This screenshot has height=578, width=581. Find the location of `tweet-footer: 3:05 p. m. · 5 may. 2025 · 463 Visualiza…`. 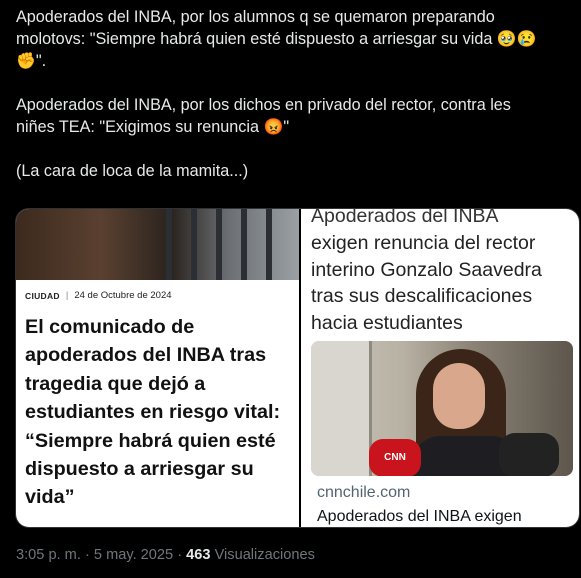

tweet-footer: 3:05 p. m. · 5 may. 2025 · 463 Visualiza… is located at coordinates (165, 555).